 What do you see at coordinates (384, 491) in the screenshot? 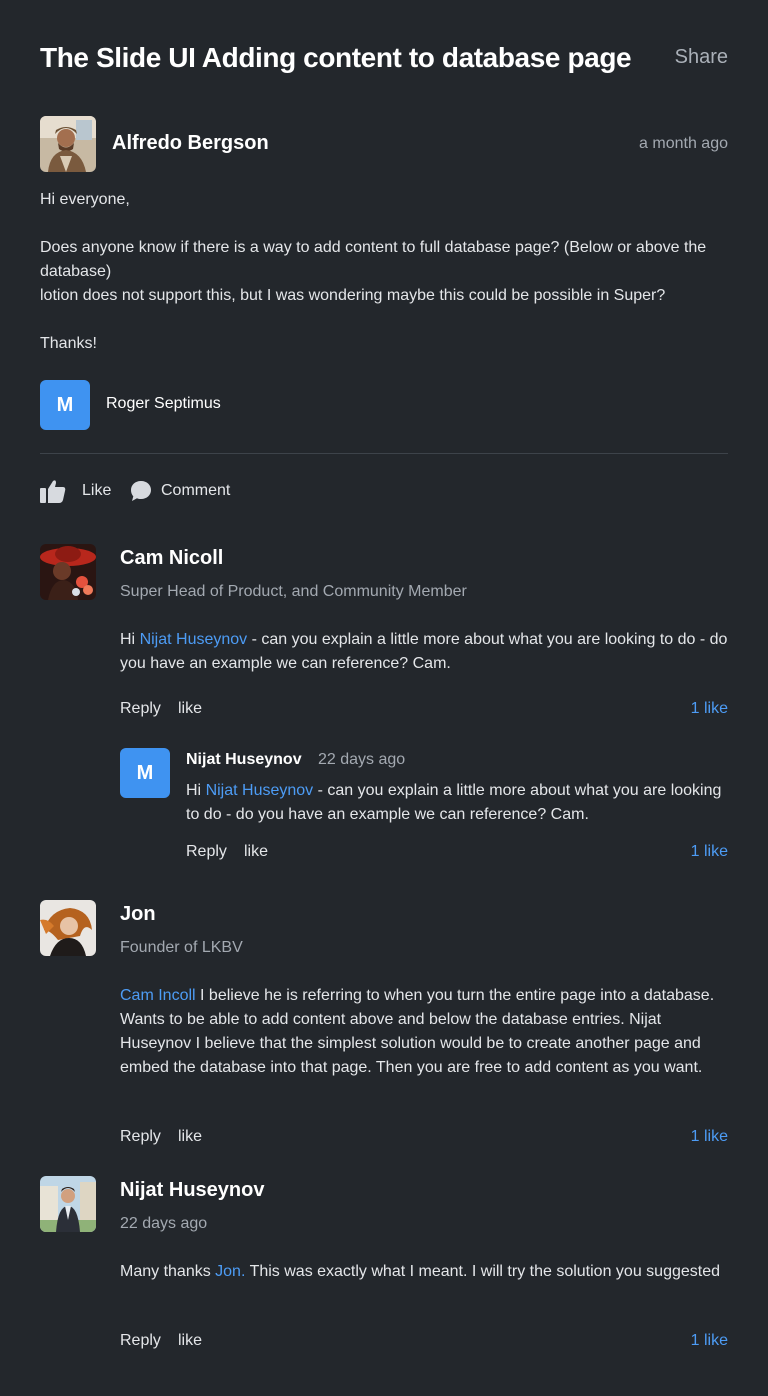
I see `post-actions: Like Comment` at bounding box center [384, 491].